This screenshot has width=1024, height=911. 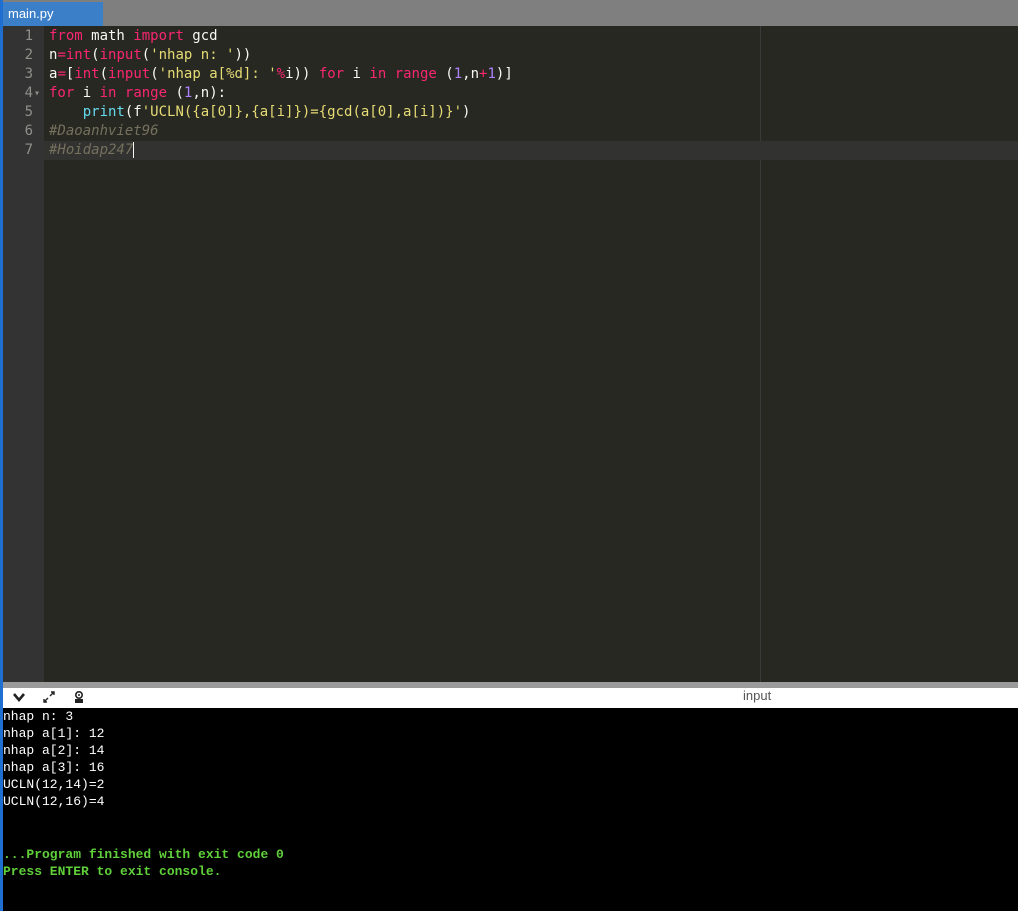 What do you see at coordinates (510, 150) in the screenshot?
I see `code-line: 7 #Hoidap247` at bounding box center [510, 150].